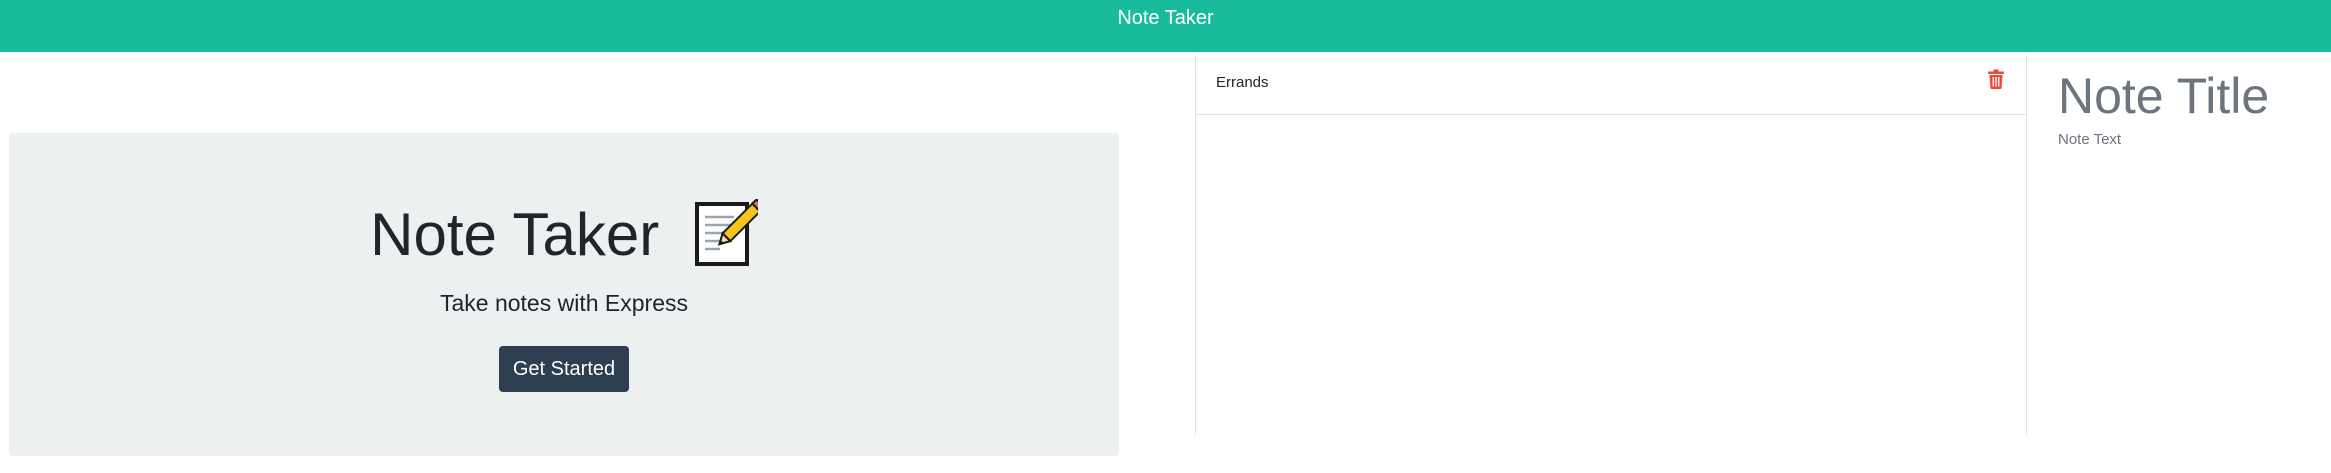 This screenshot has height=473, width=2331. What do you see at coordinates (1242, 83) in the screenshot?
I see `note-title: Errands` at bounding box center [1242, 83].